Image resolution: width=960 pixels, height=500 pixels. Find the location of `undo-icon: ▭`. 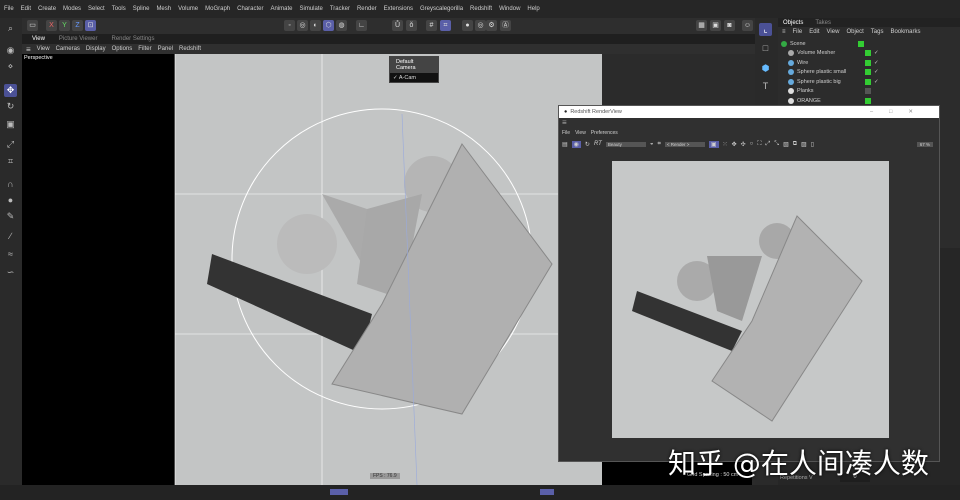

undo-icon: ▭ is located at coordinates (32, 25).